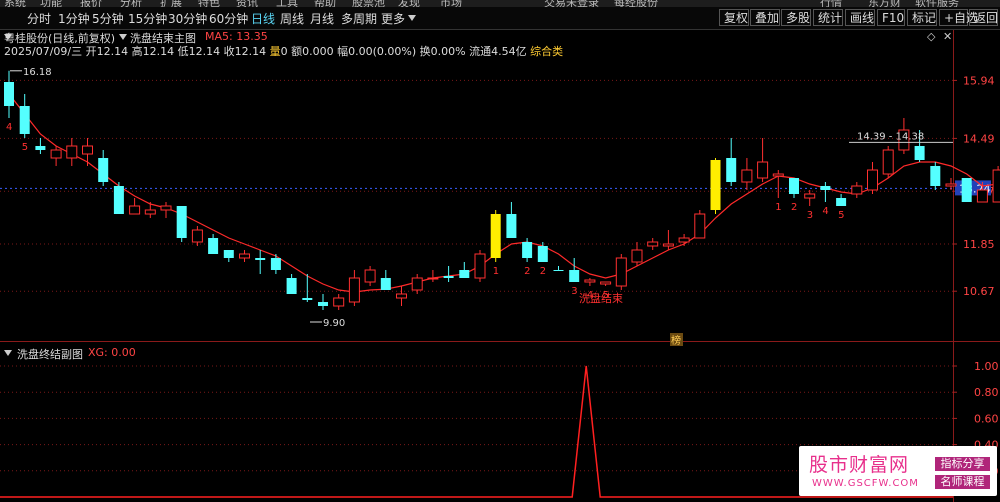  Describe the element at coordinates (962, 482) in the screenshot. I see `watermark-tag-courses: 名师课程` at that location.